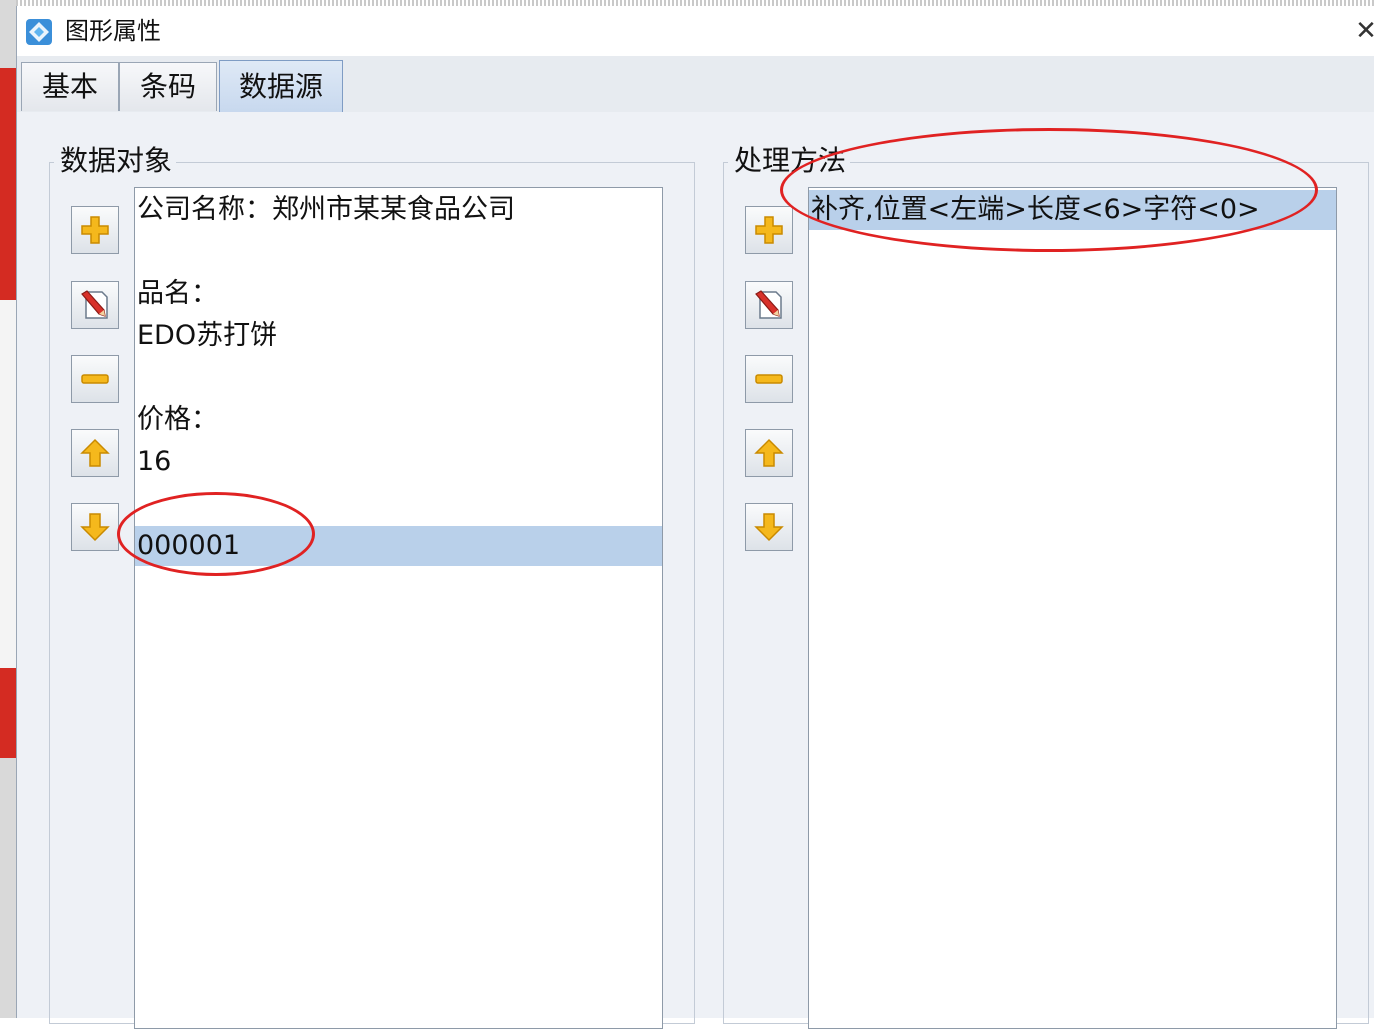 Image resolution: width=1374 pixels, height=1029 pixels. What do you see at coordinates (398, 546) in the screenshot?
I see `list-item-selected: 000001` at bounding box center [398, 546].